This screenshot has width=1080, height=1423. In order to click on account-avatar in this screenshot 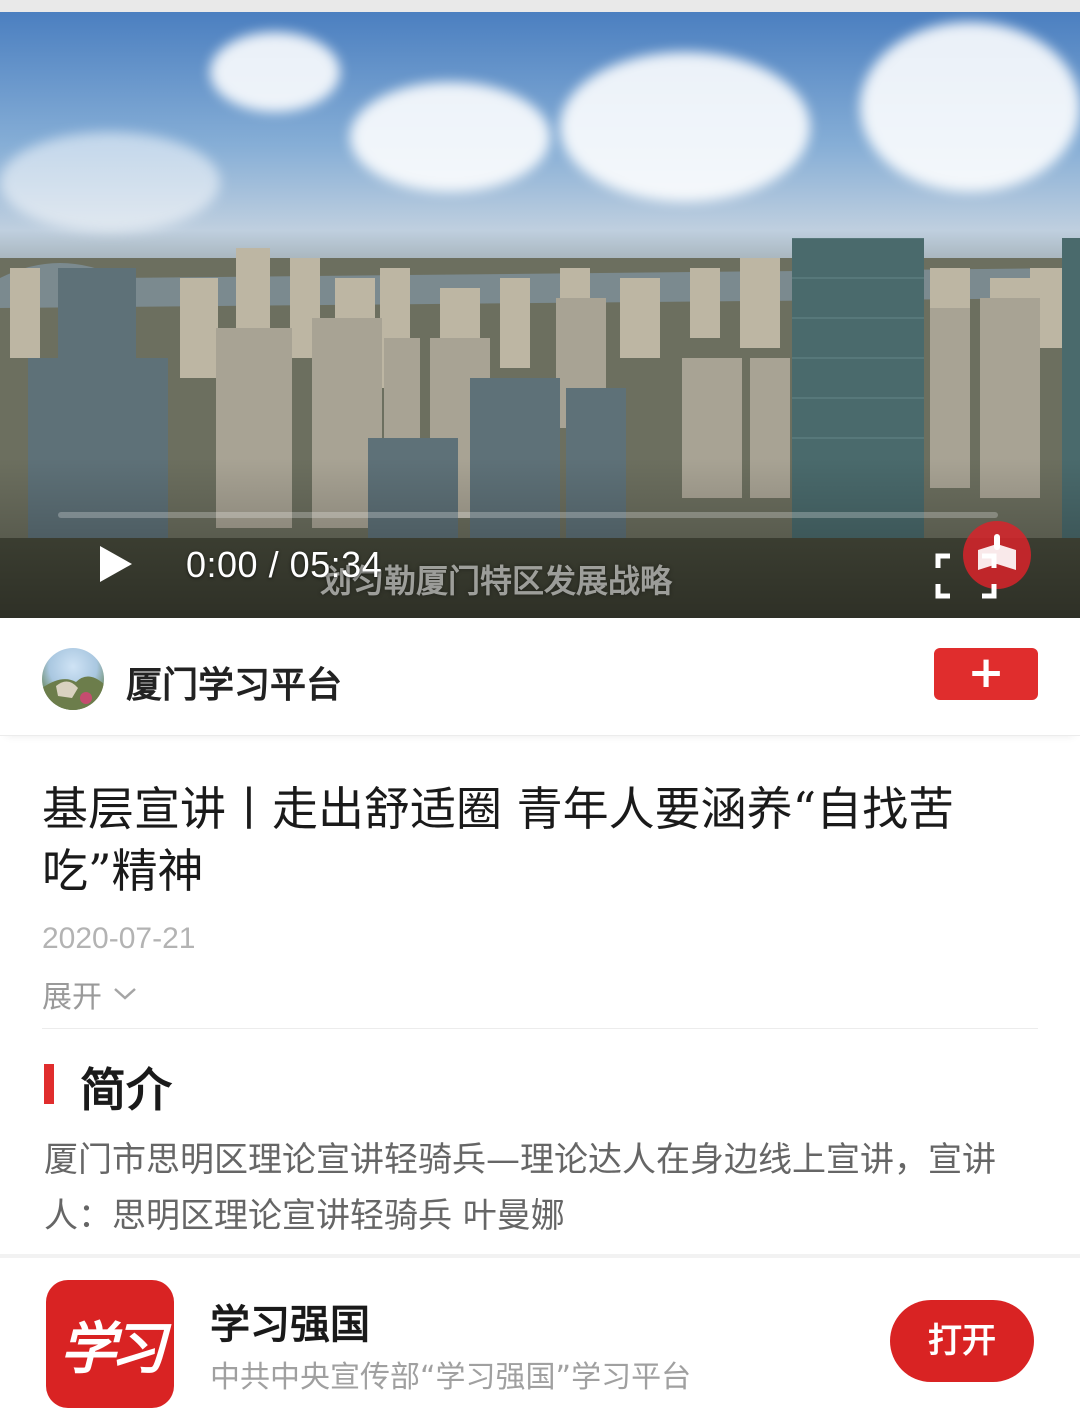, I will do `click(73, 679)`.